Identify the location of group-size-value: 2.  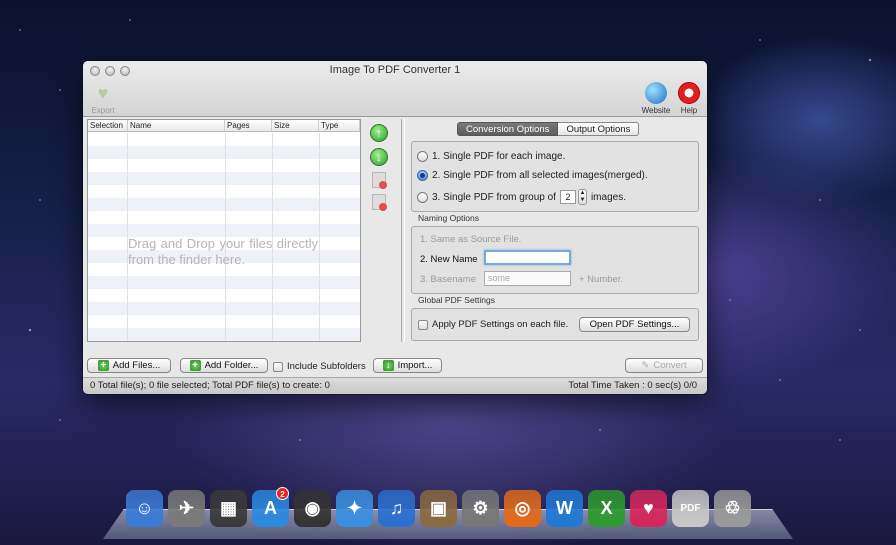
(567, 197).